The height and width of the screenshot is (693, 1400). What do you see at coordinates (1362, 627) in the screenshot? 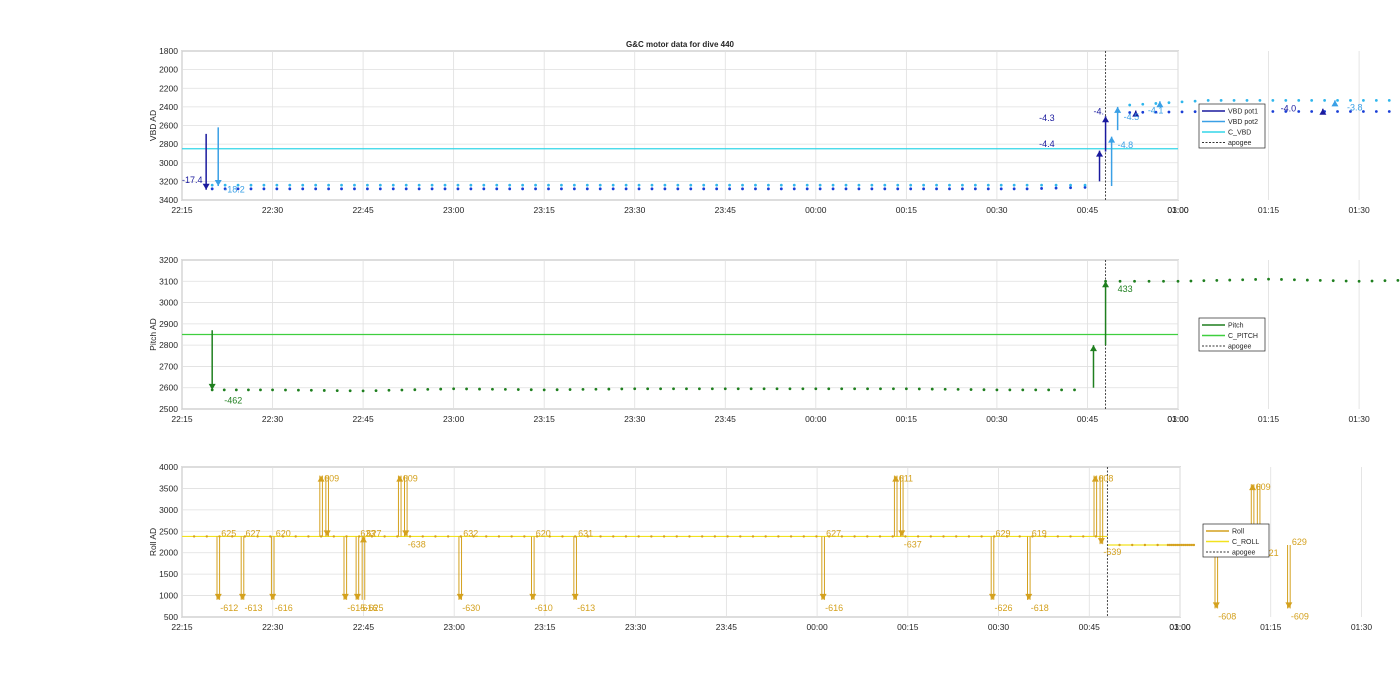
I see `x-tick-label: 01:30` at bounding box center [1362, 627].